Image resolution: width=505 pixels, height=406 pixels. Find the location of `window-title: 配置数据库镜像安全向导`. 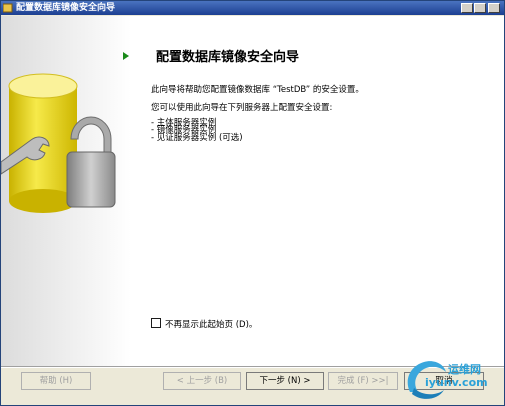

window-title: 配置数据库镜像安全向导 is located at coordinates (66, 8).